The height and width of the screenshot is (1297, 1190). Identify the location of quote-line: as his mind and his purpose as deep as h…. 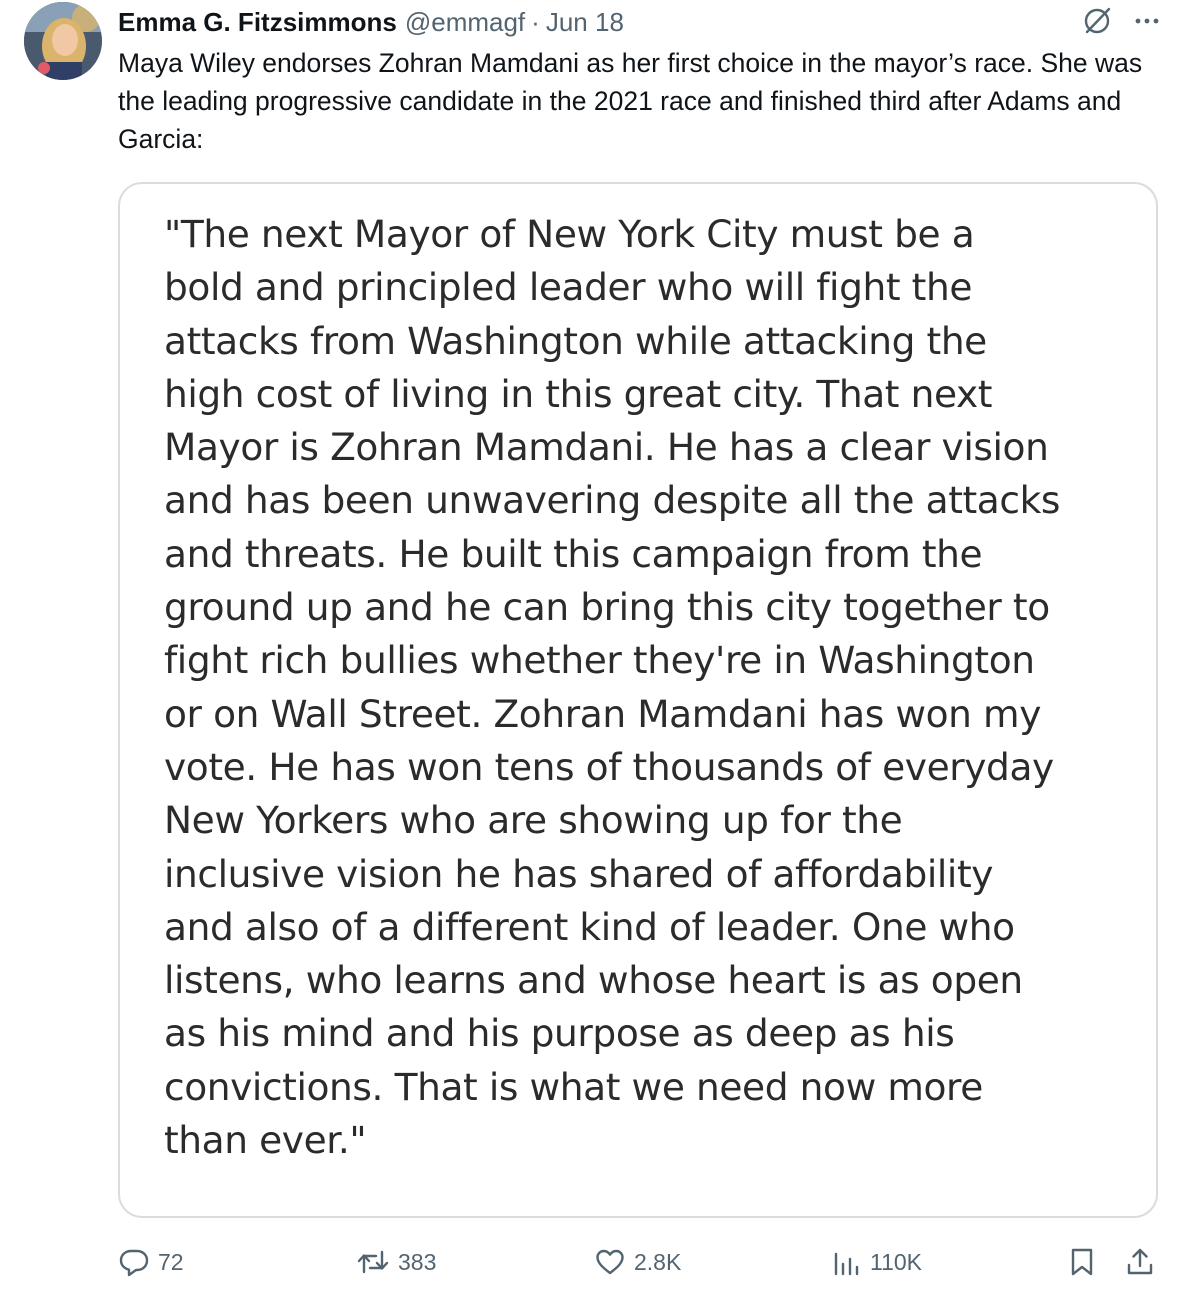
(559, 1033).